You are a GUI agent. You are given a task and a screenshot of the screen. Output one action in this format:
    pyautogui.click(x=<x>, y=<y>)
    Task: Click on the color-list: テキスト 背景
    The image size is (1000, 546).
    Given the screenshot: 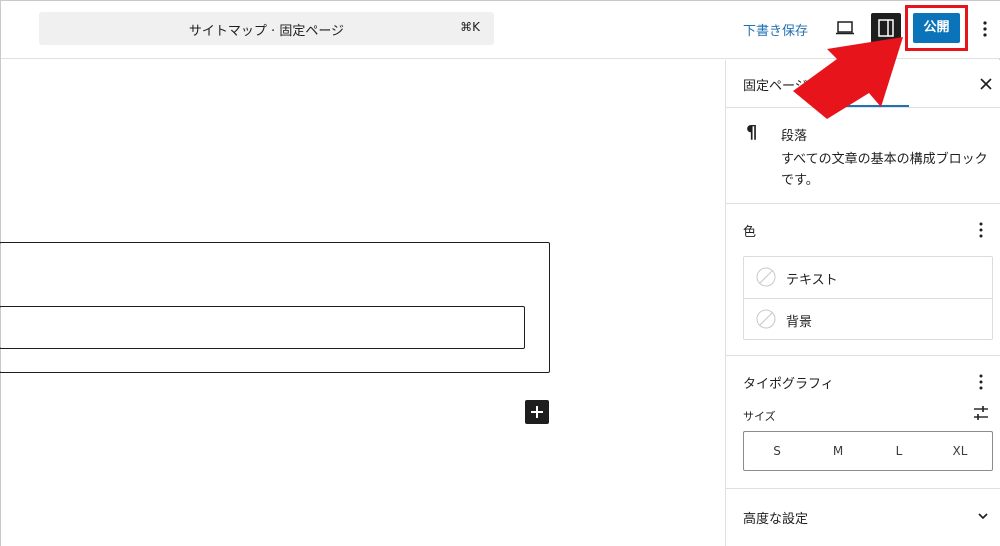 What is the action you would take?
    pyautogui.click(x=868, y=298)
    